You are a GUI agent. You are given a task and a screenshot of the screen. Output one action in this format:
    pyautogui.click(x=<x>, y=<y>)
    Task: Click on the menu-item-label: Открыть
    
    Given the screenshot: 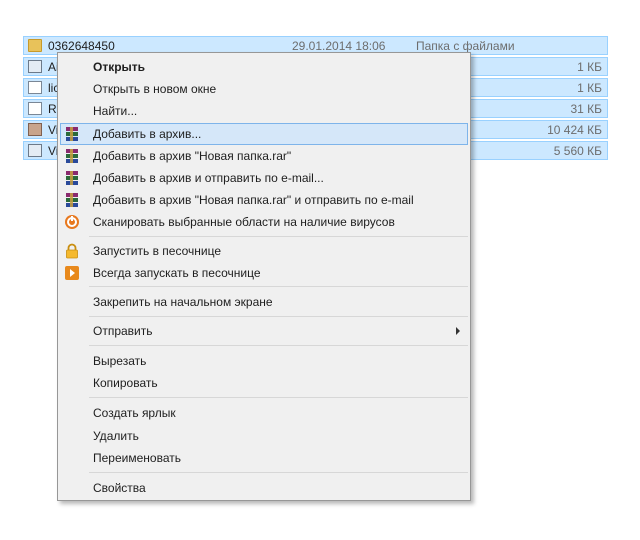 What is the action you would take?
    pyautogui.click(x=119, y=67)
    